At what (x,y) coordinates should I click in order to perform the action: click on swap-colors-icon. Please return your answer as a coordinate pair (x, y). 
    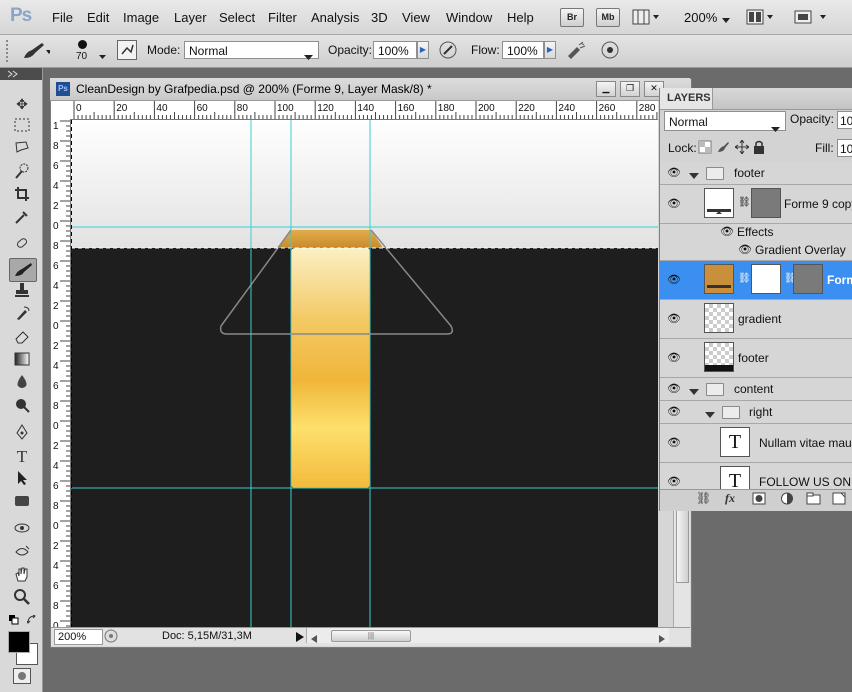
    Looking at the image, I should click on (31, 621).